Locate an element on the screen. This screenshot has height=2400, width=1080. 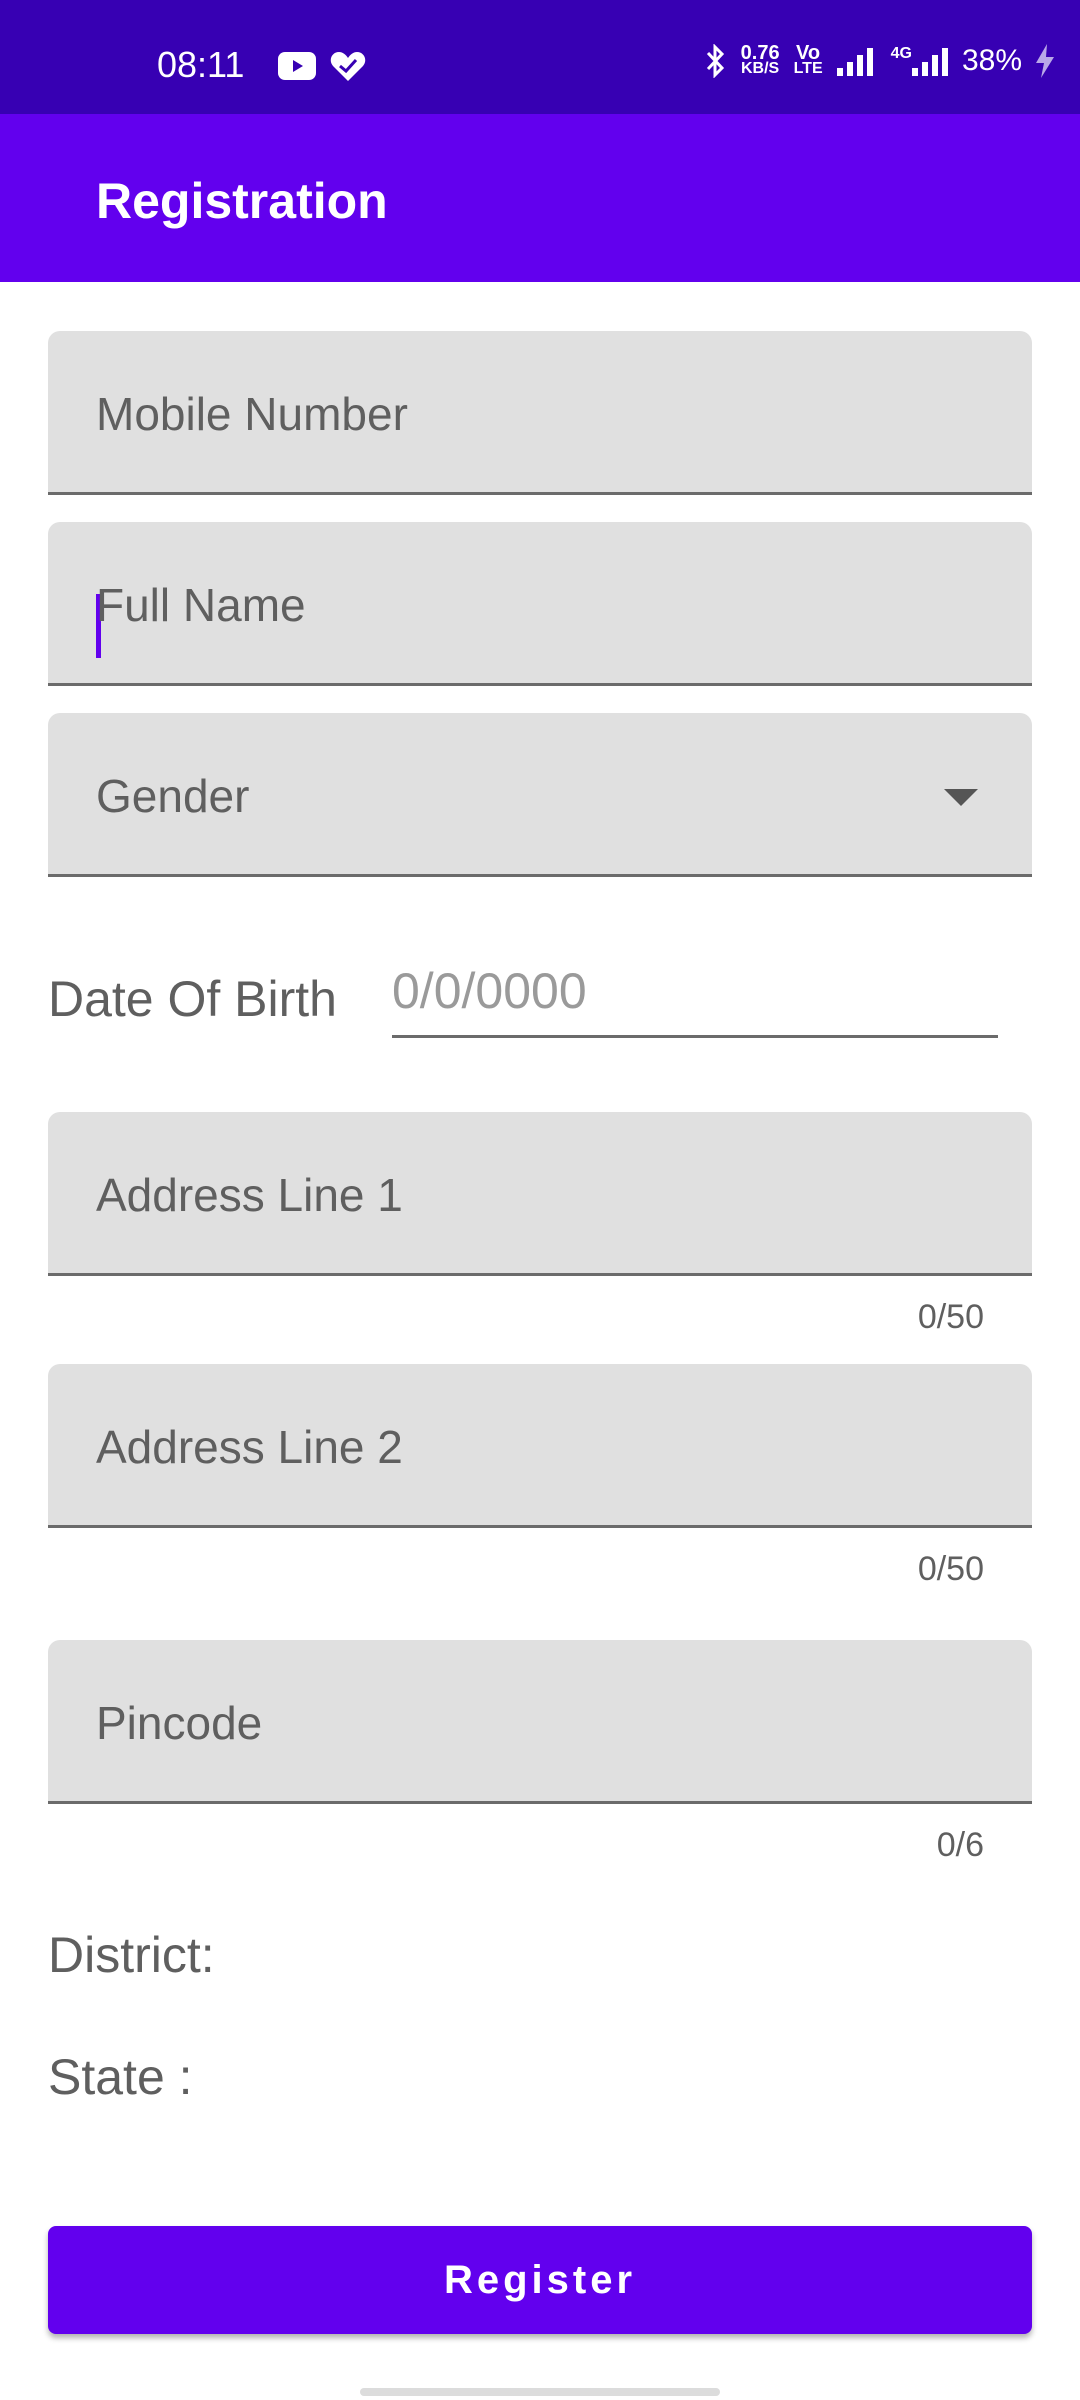
page-title: Registration is located at coordinates (242, 201).